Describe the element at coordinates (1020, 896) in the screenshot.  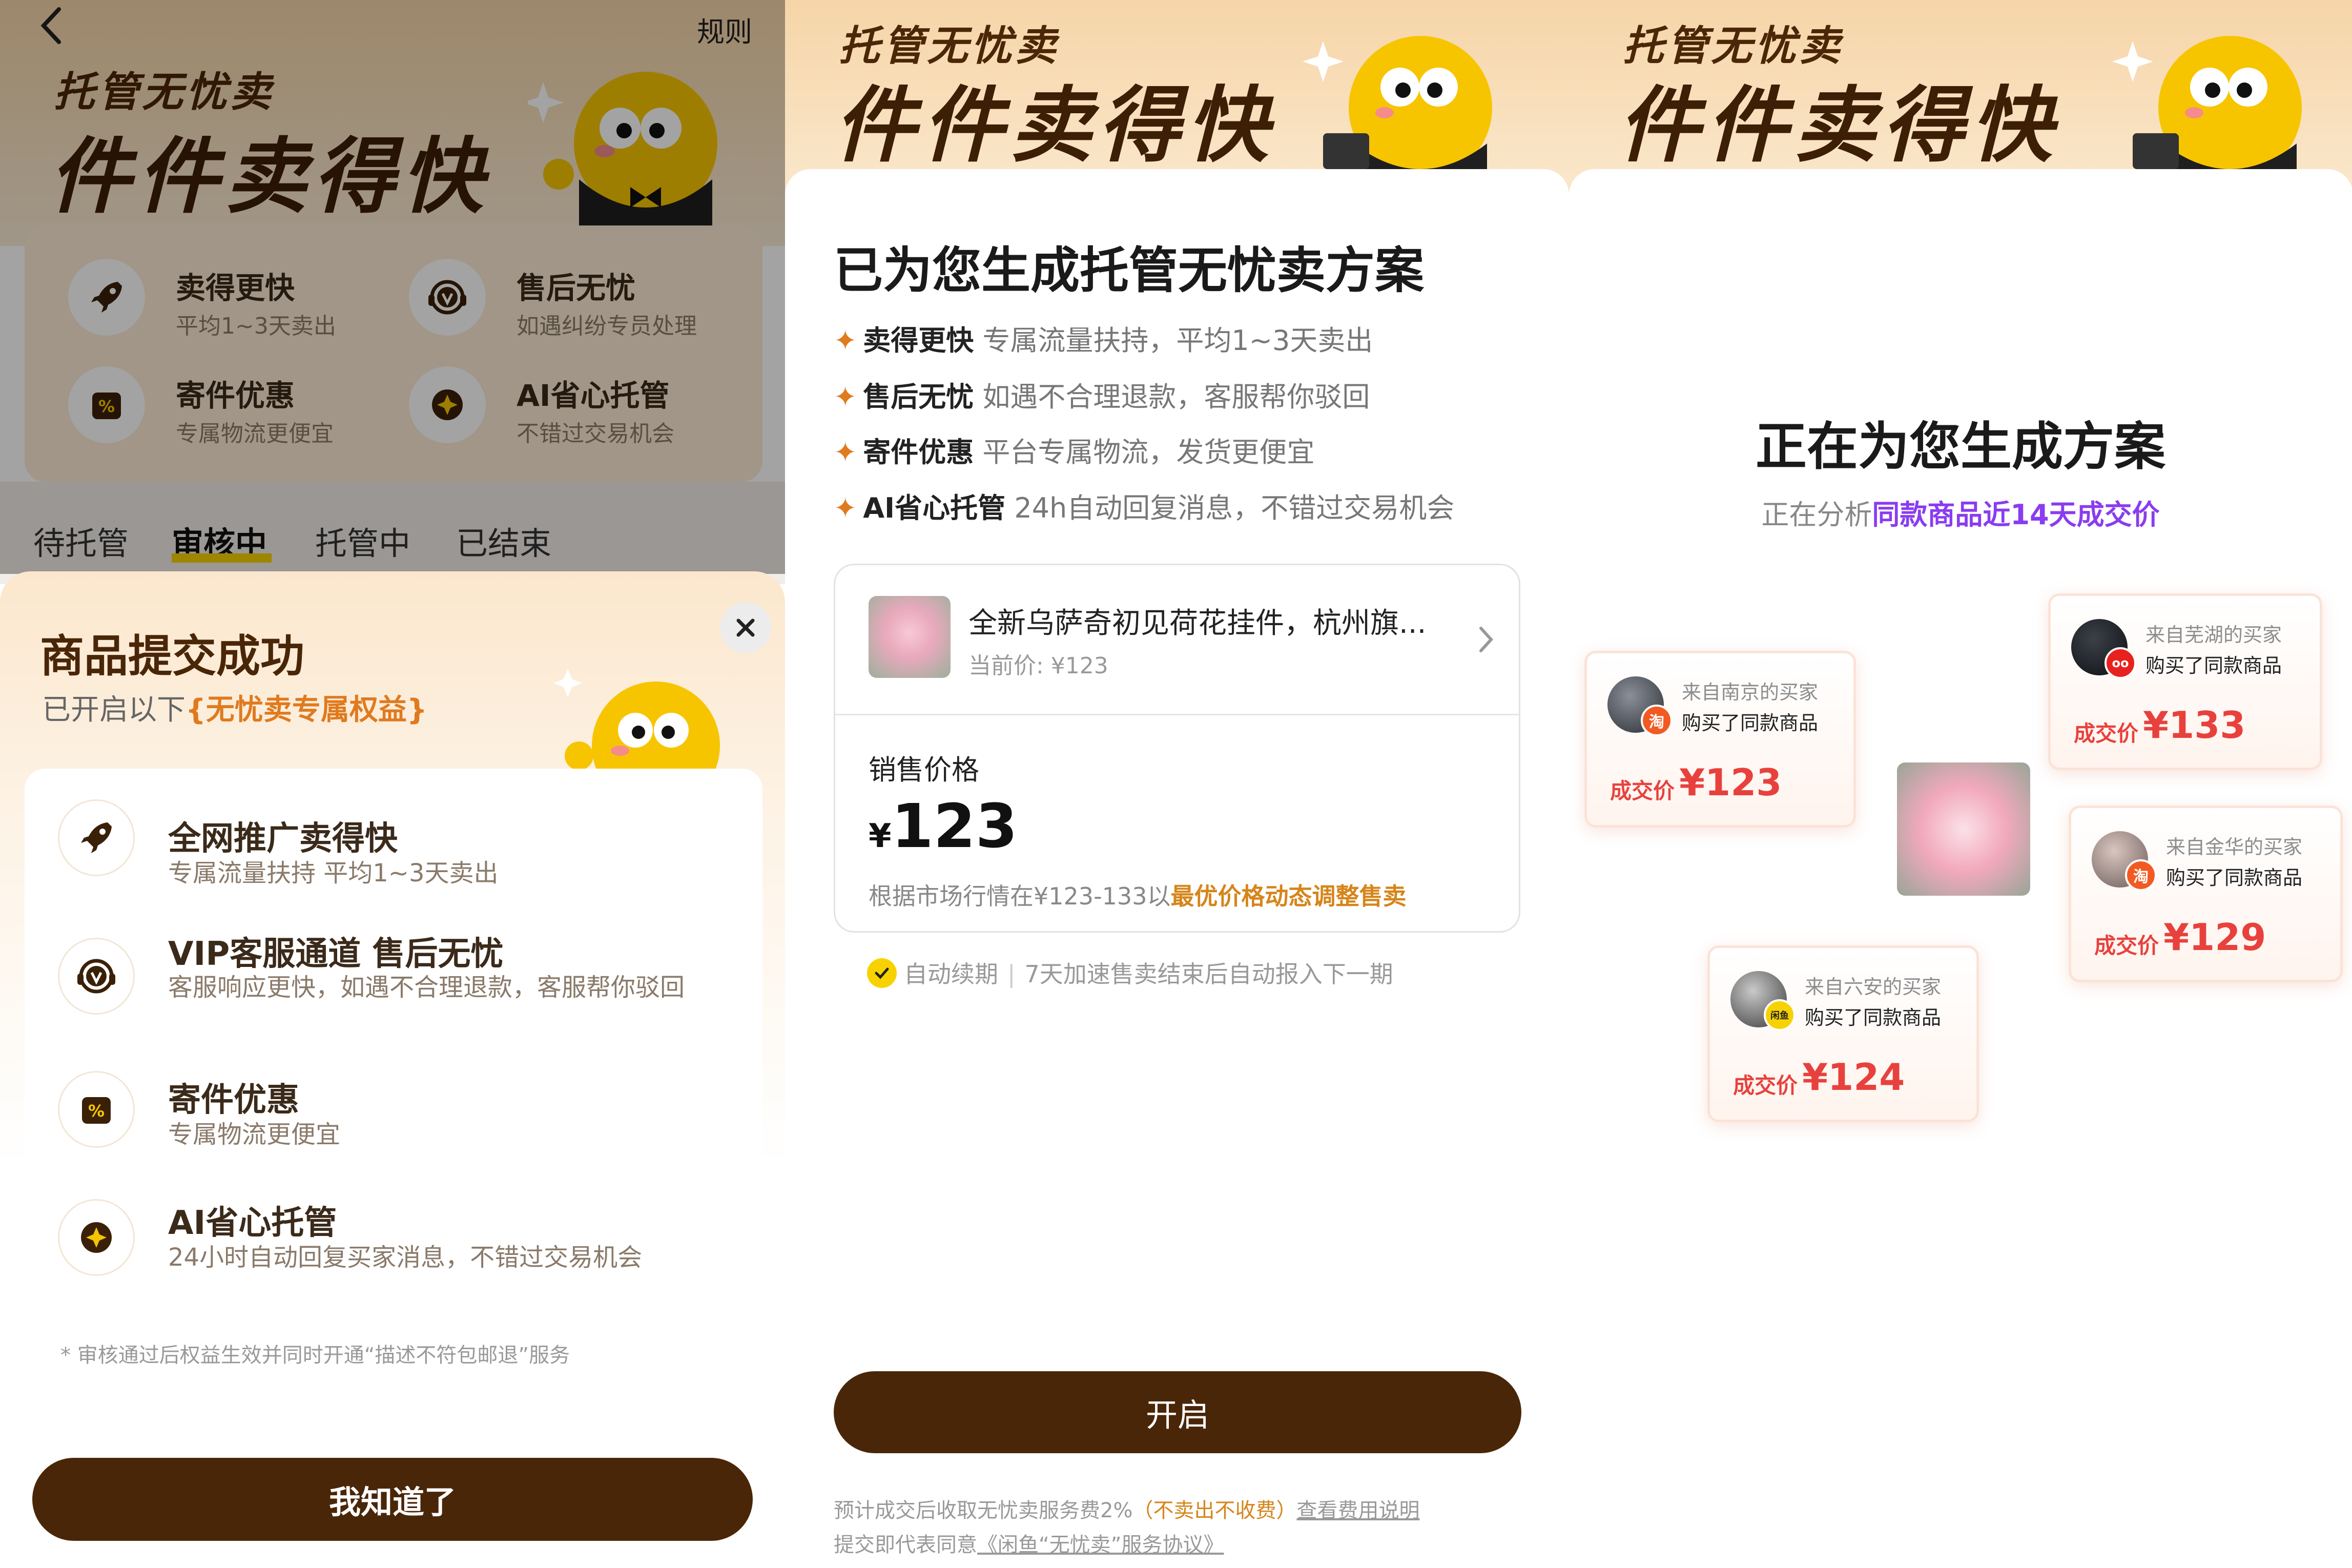
I see `price-note-prefix: 根据市场行情在¥123-133以` at that location.